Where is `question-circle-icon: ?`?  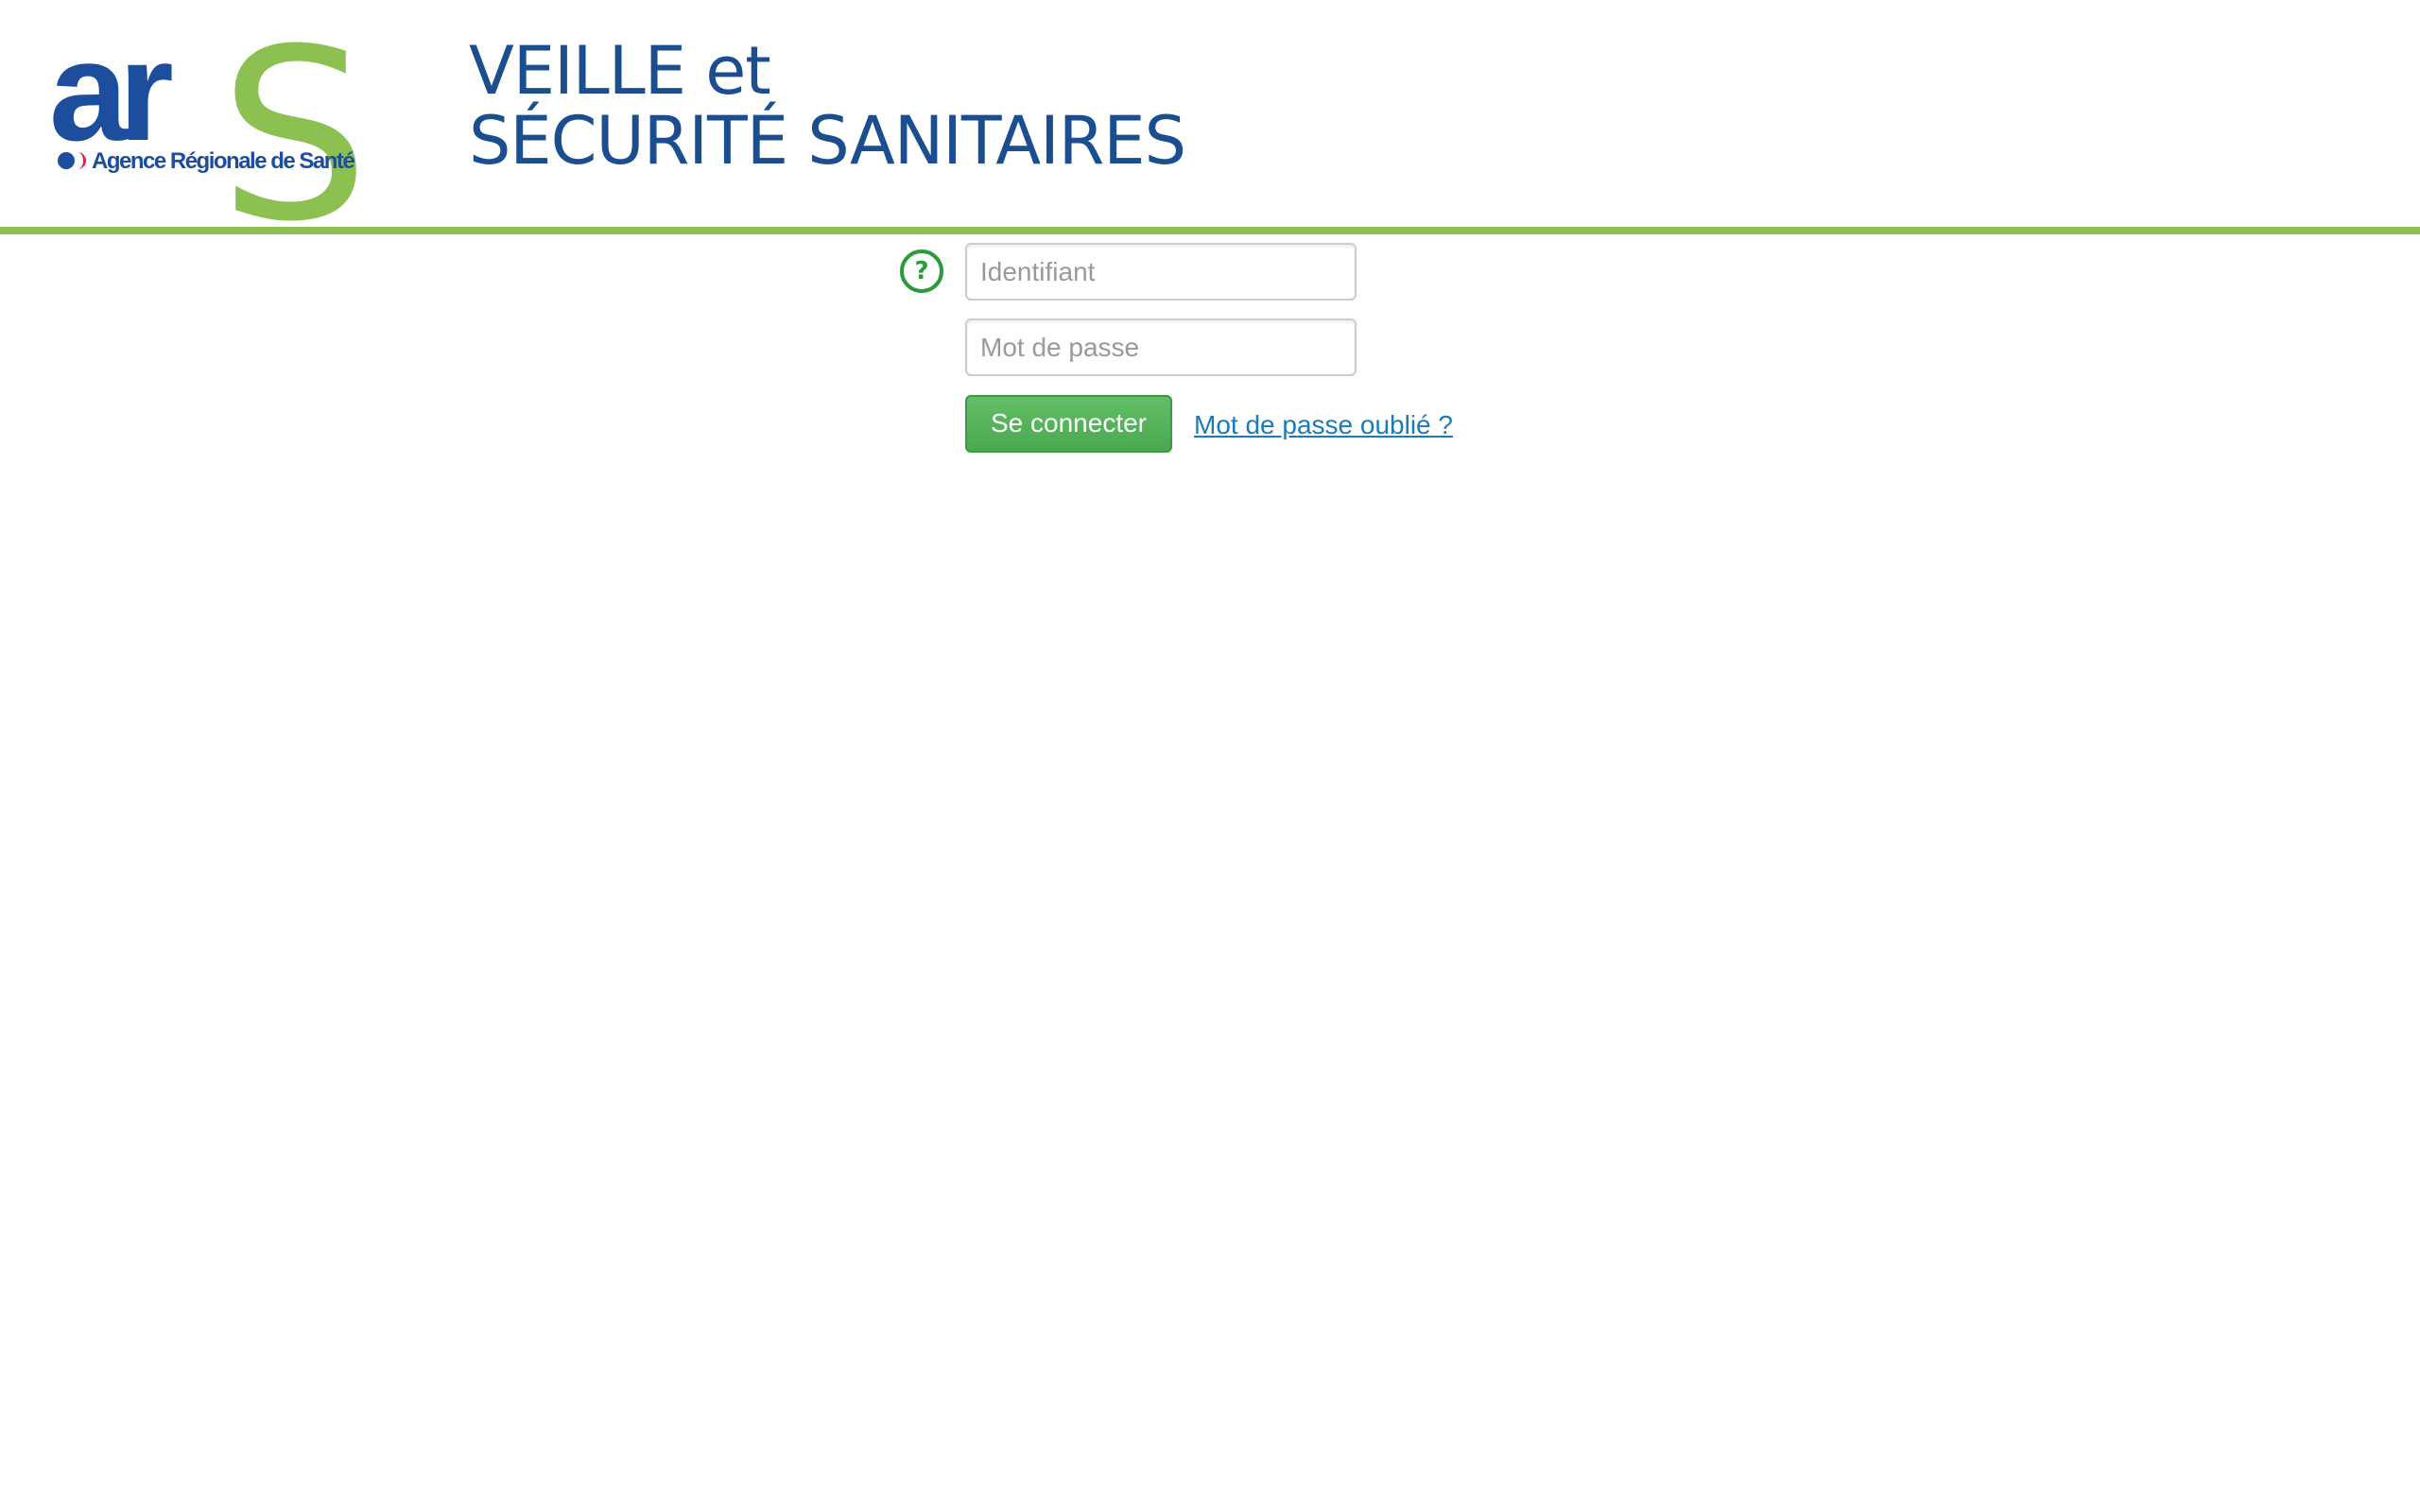
question-circle-icon: ? is located at coordinates (921, 271).